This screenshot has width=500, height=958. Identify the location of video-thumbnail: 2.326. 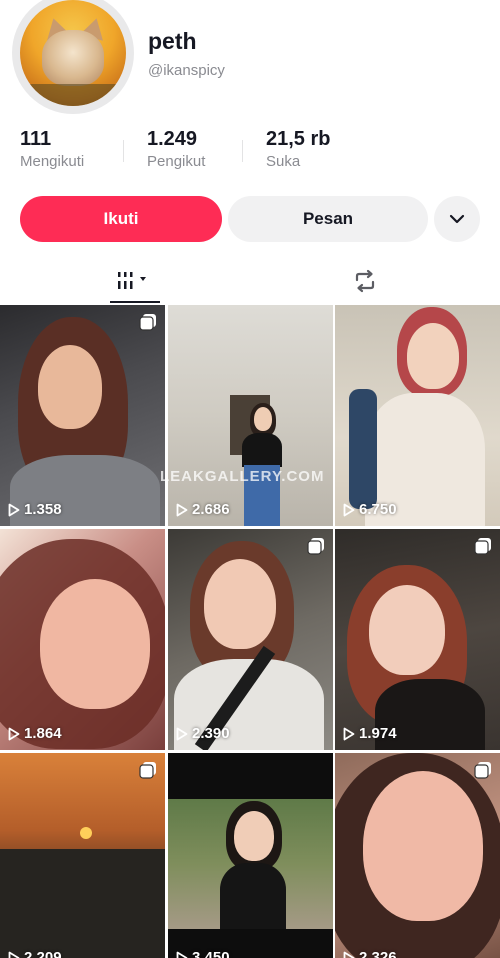
(417, 855).